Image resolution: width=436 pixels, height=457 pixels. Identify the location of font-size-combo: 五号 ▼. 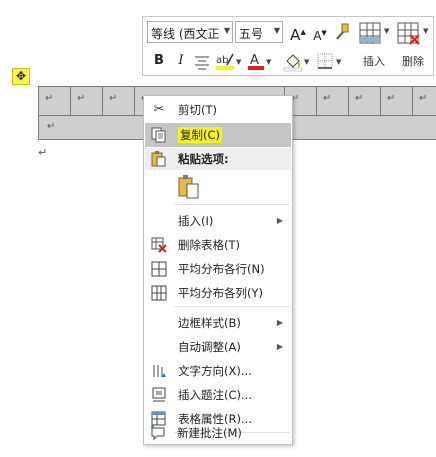
(259, 32).